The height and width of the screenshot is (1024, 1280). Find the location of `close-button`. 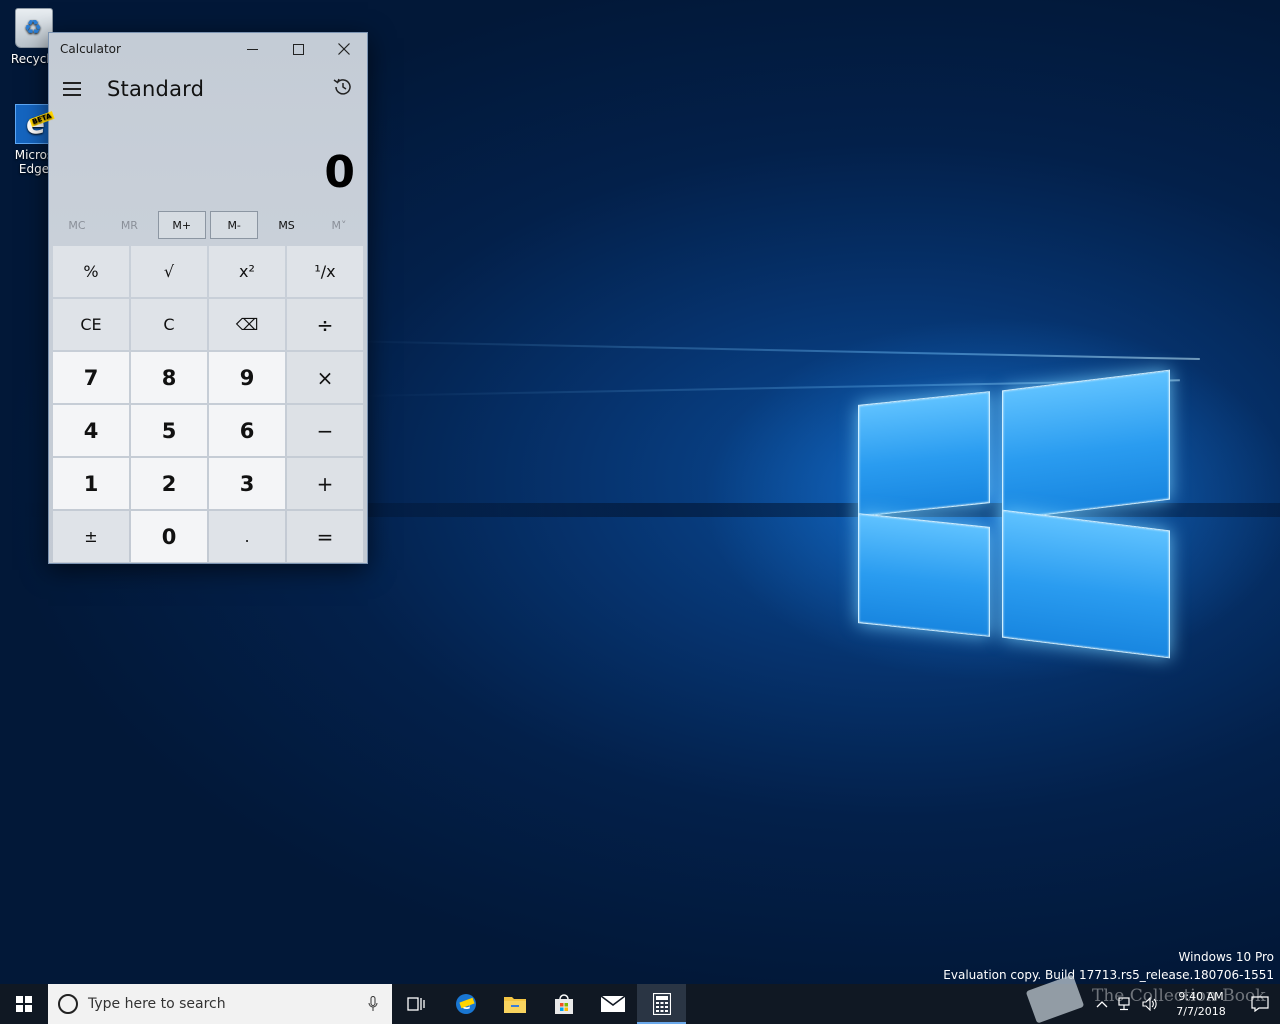

close-button is located at coordinates (344, 49).